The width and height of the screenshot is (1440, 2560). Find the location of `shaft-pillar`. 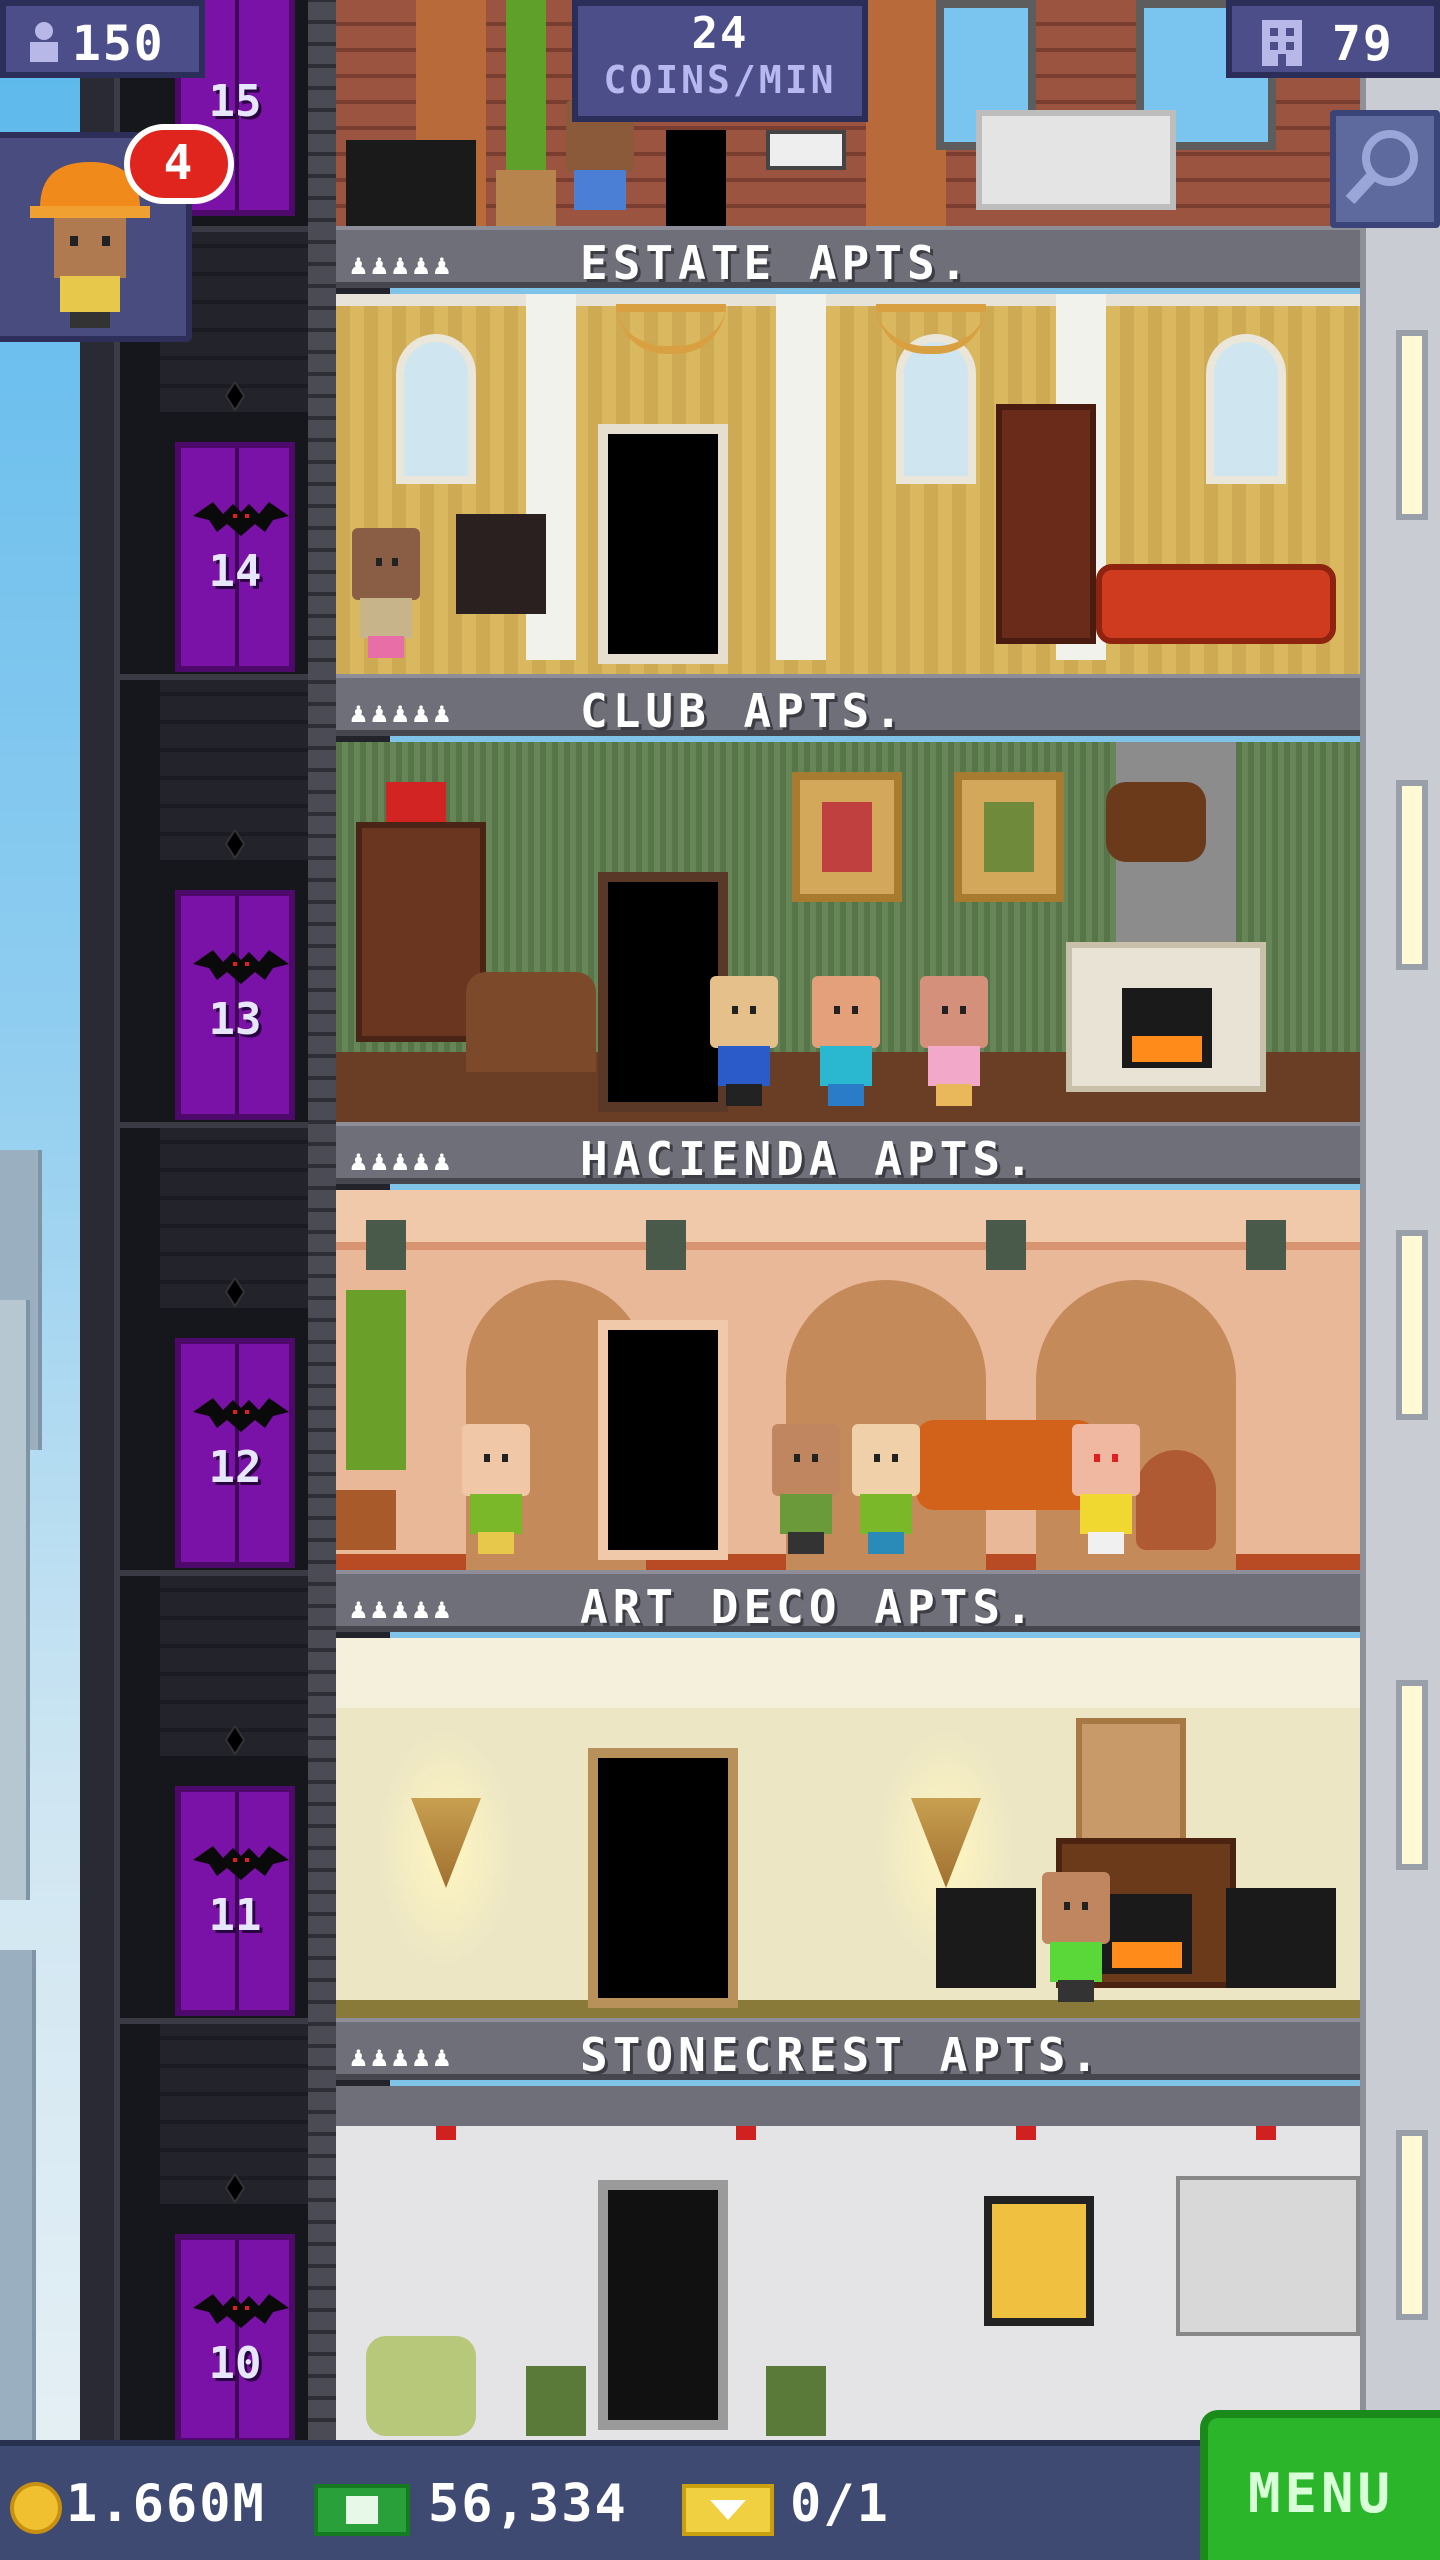

shaft-pillar is located at coordinates (322, 1220).